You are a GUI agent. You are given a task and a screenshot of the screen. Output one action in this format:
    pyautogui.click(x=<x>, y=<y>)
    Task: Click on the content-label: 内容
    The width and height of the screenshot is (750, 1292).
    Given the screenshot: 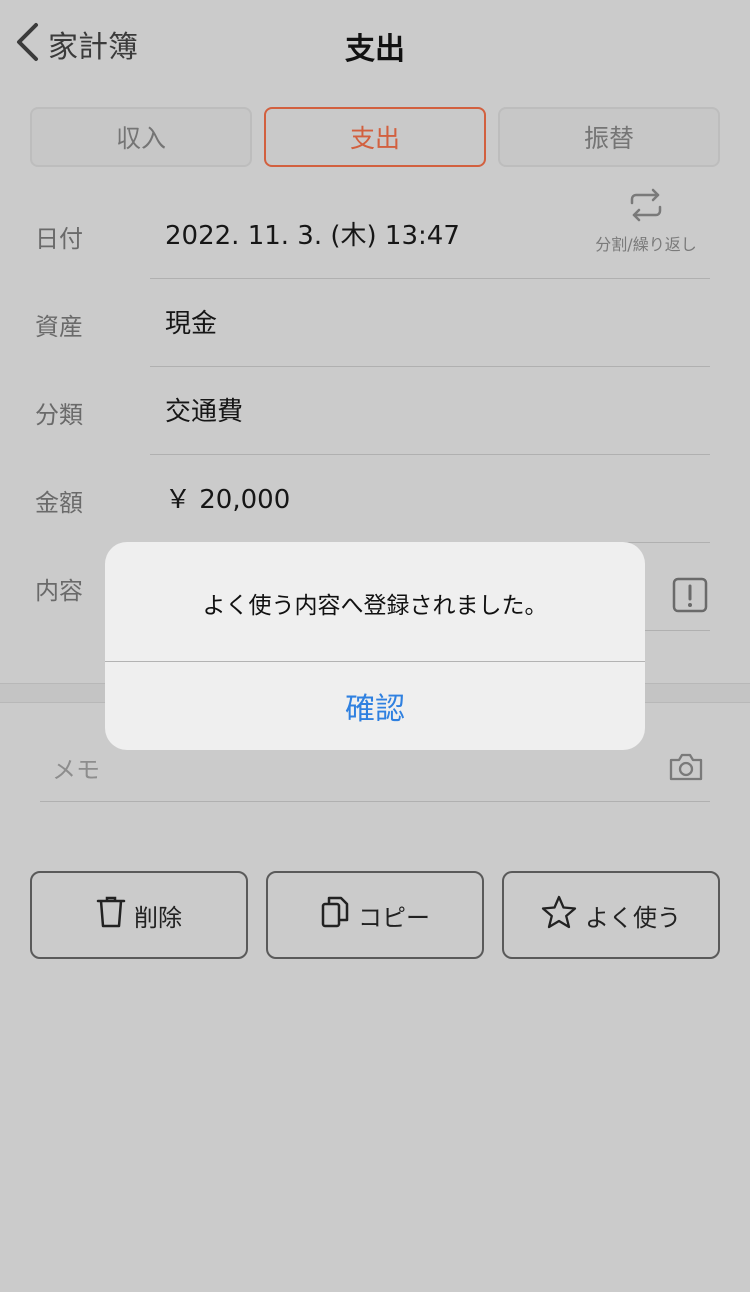 What is the action you would take?
    pyautogui.click(x=59, y=591)
    